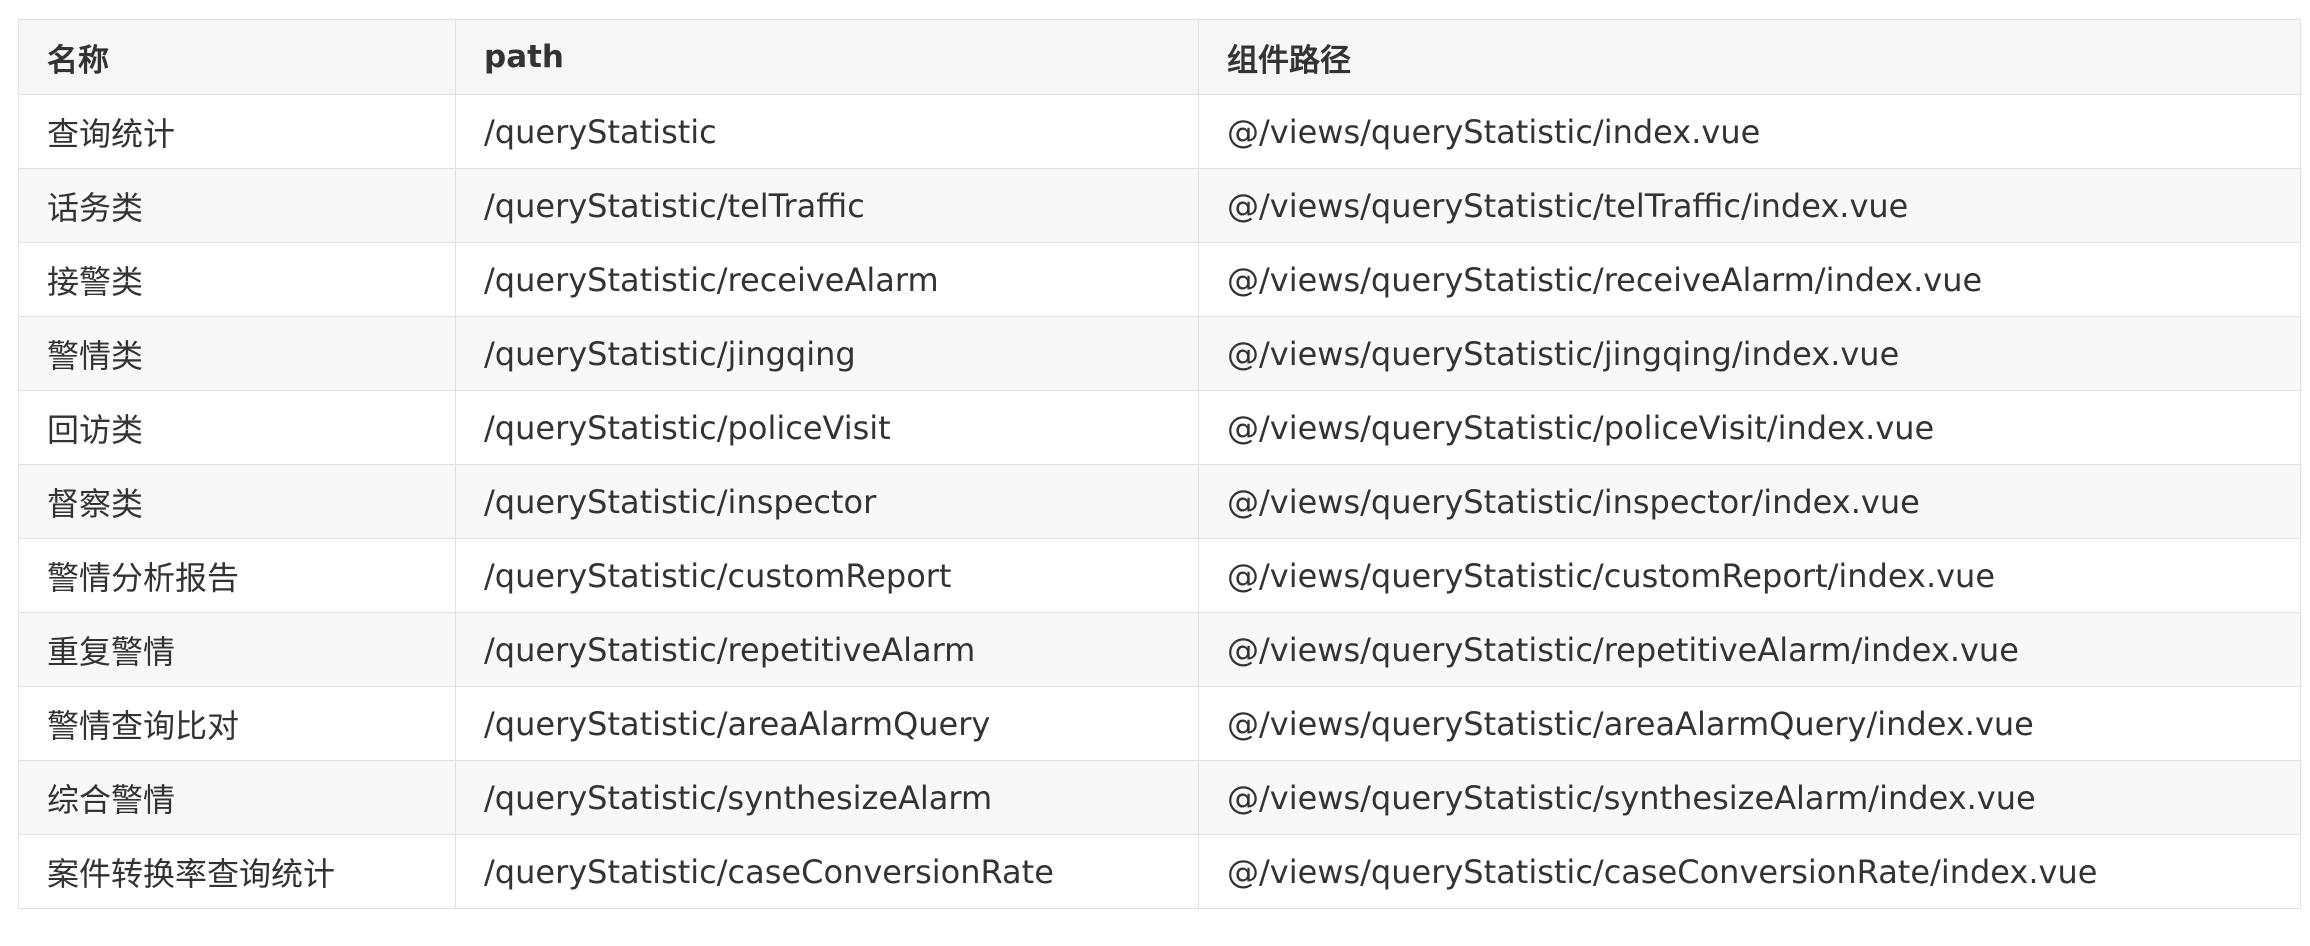  I want to click on cell-name: 督察类, so click(237, 501).